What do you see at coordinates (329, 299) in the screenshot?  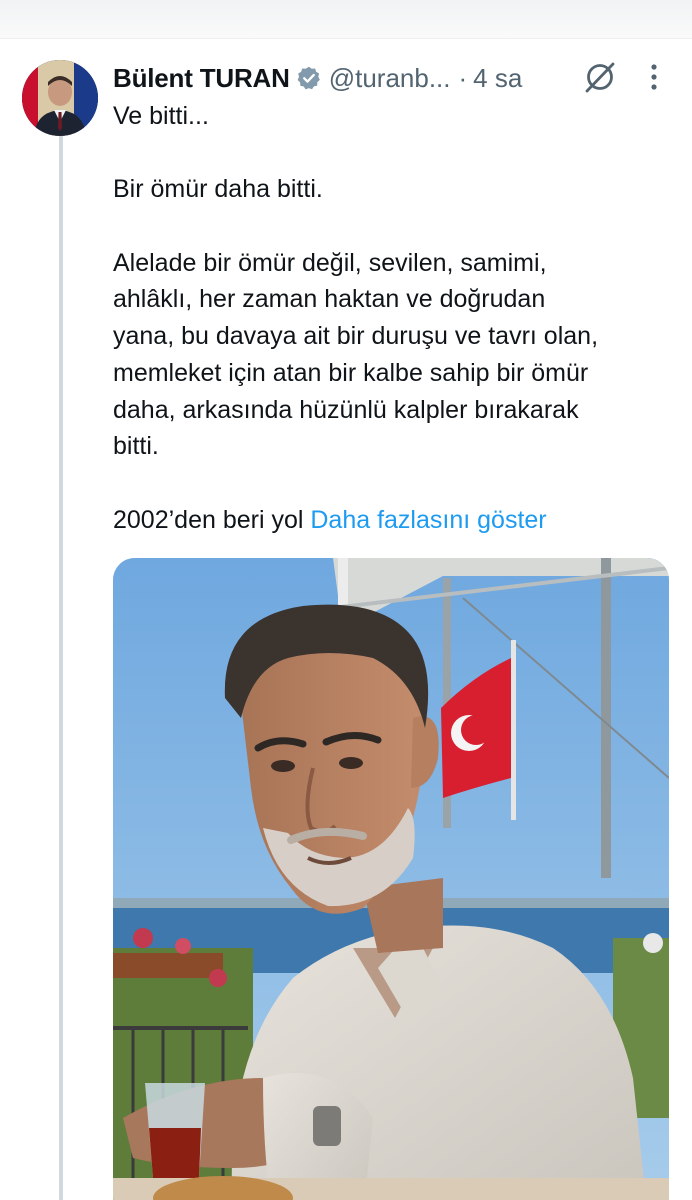 I see `tweet-line: ahlâklı, her zaman haktan ve doğrudan` at bounding box center [329, 299].